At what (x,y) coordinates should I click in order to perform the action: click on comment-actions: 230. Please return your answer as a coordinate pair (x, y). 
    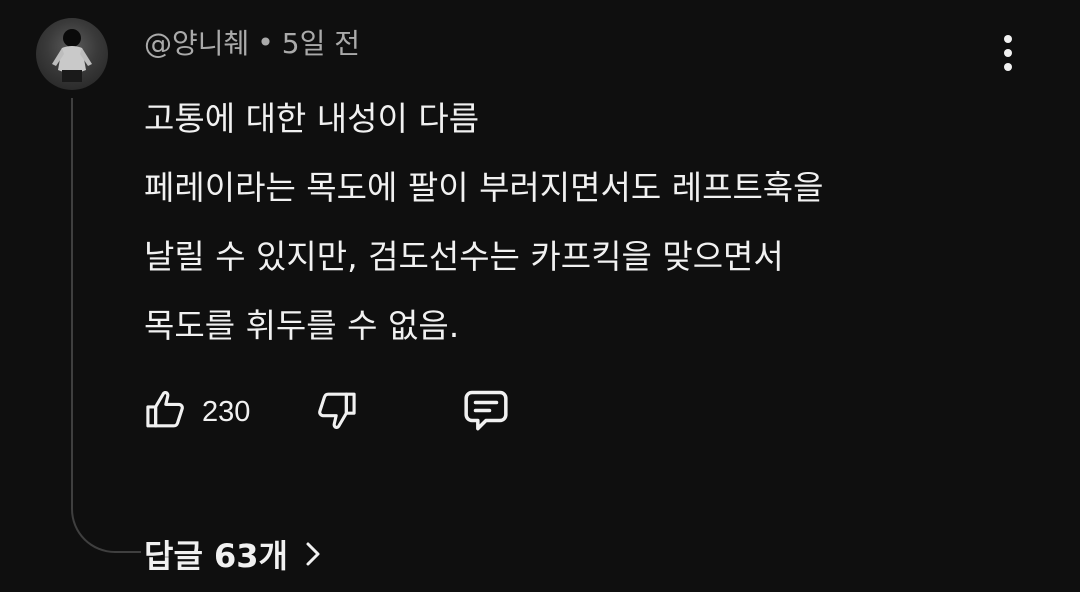
    Looking at the image, I should click on (340, 412).